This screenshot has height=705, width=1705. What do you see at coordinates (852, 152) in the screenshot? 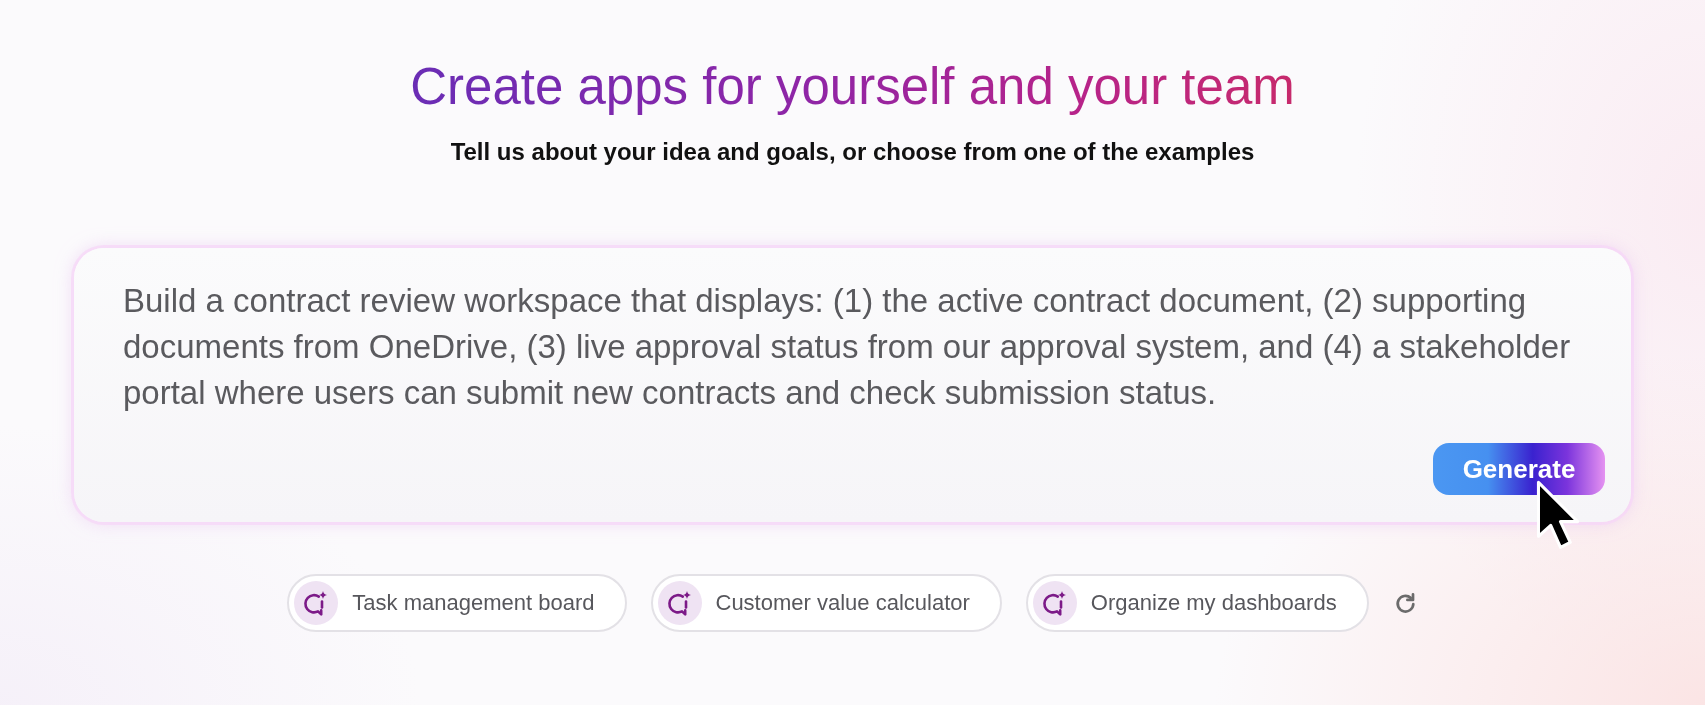
I see `page-subtitle: Tell us about your idea and goals, or choose from one of the examples` at bounding box center [852, 152].